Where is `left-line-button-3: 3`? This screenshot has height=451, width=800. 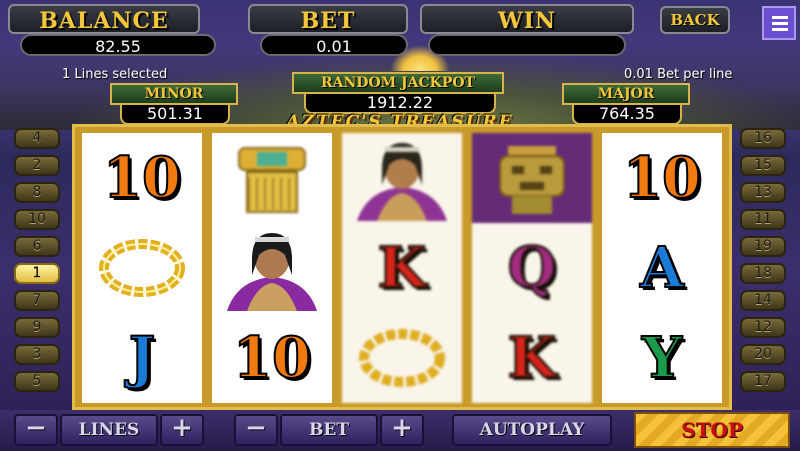
left-line-button-3: 3 is located at coordinates (37, 354).